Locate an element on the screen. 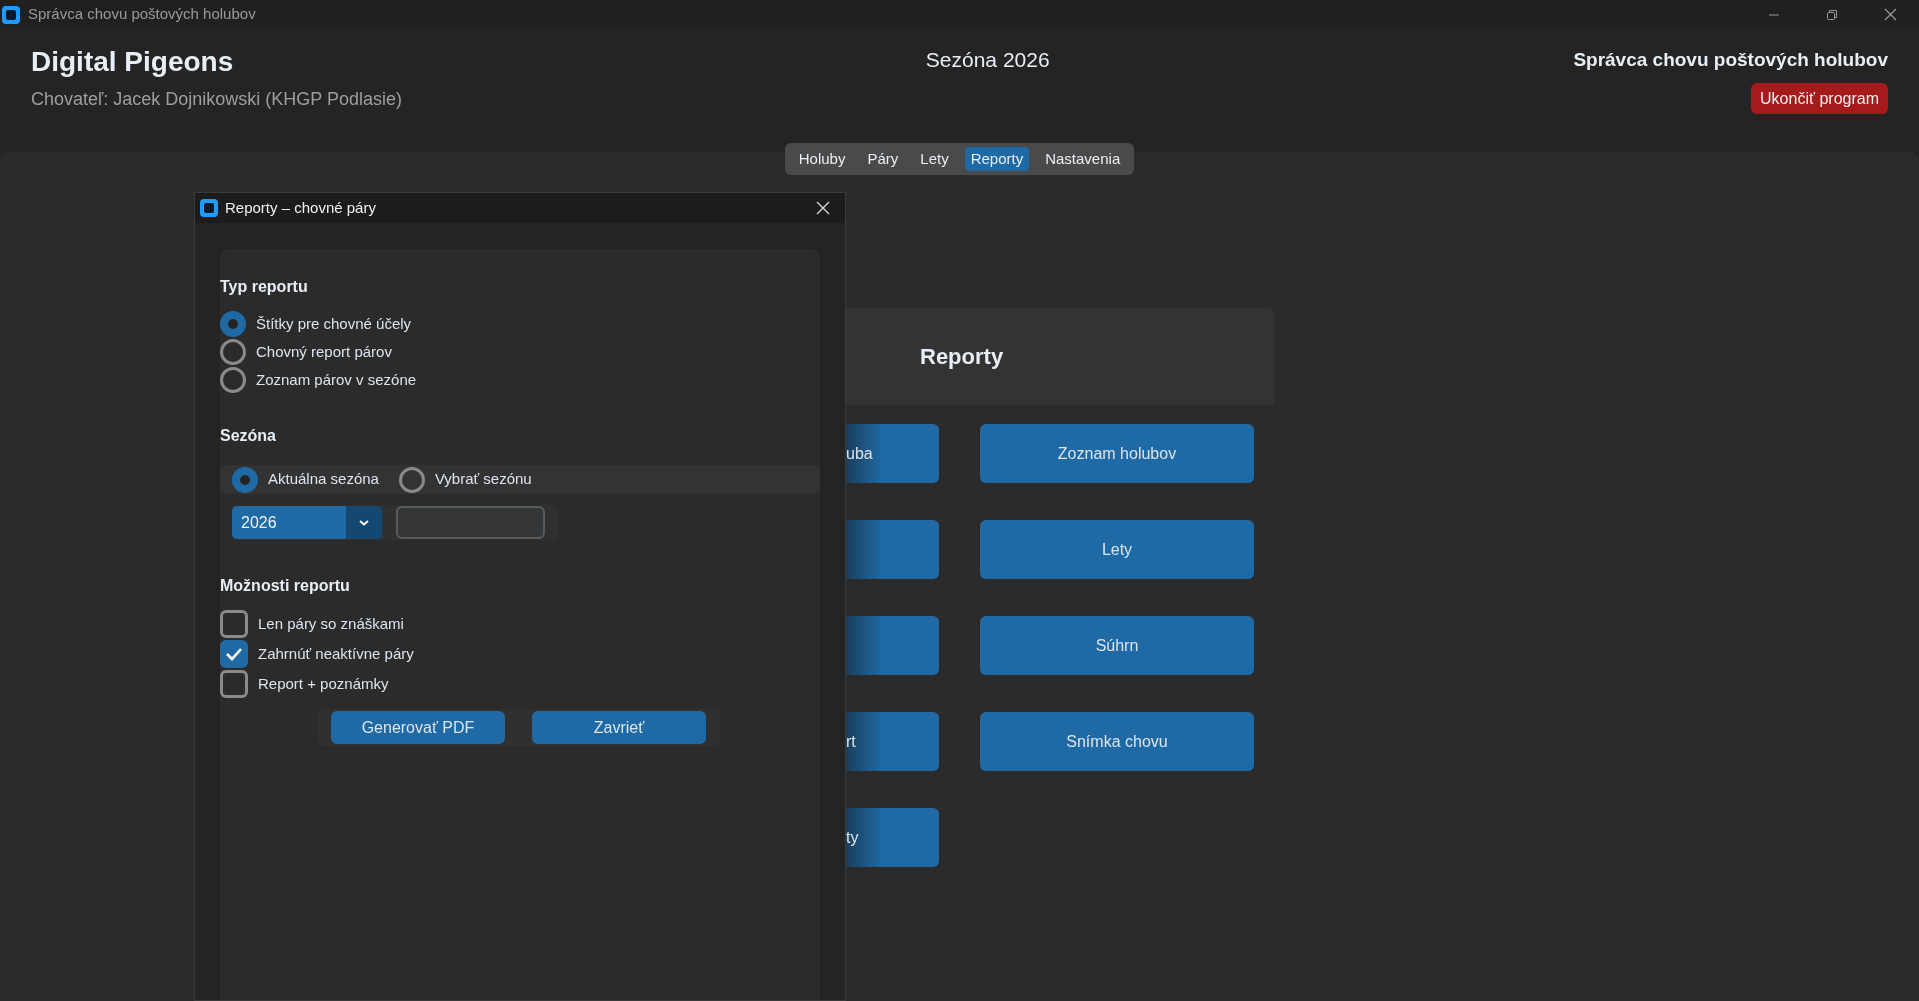 The height and width of the screenshot is (1001, 1919). season-label: Sezóna 2026 is located at coordinates (987, 60).